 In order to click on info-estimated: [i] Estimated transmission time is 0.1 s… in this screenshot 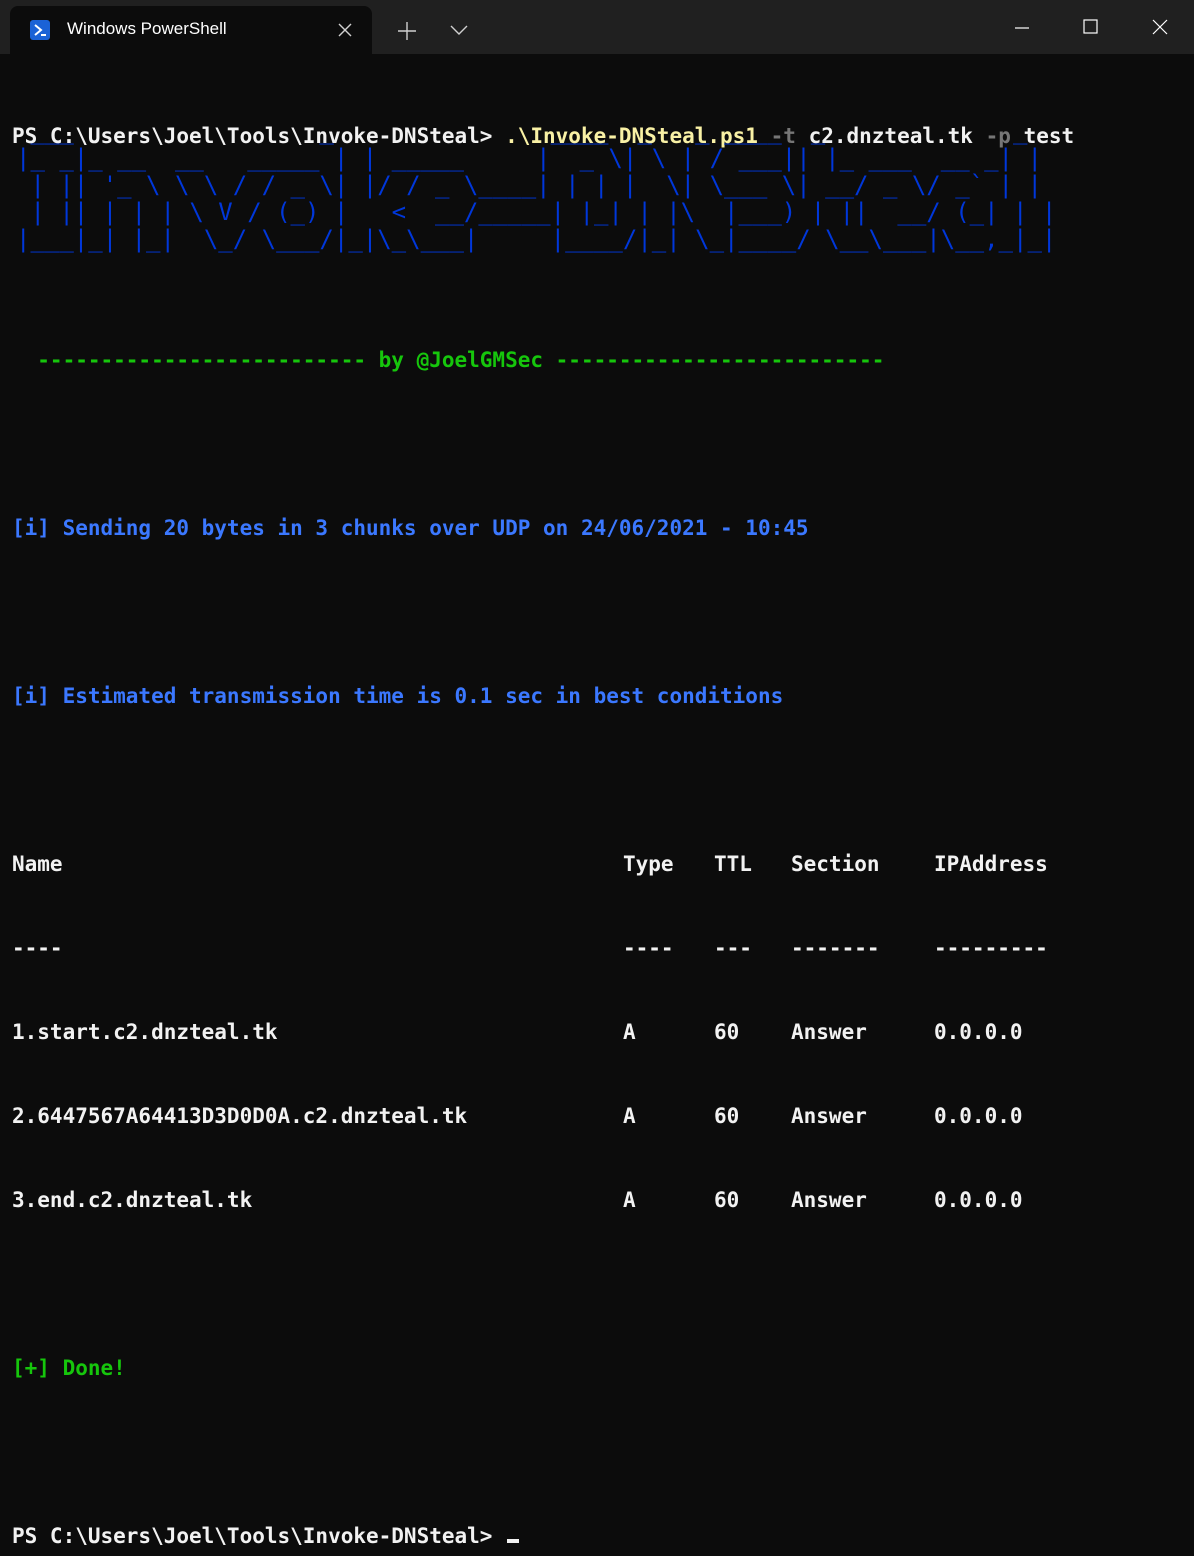, I will do `click(398, 696)`.